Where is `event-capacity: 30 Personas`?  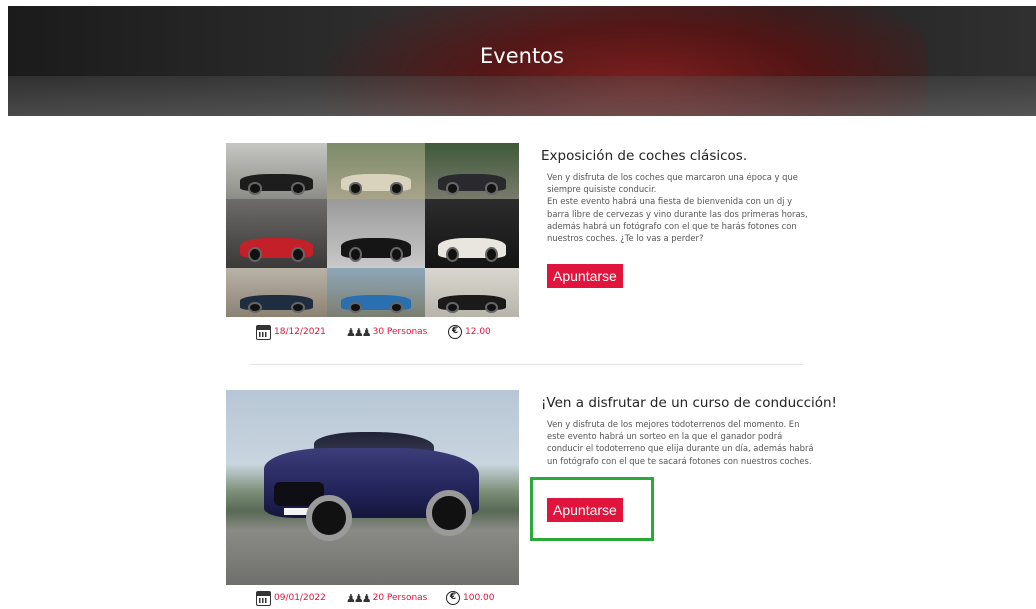 event-capacity: 30 Personas is located at coordinates (400, 332).